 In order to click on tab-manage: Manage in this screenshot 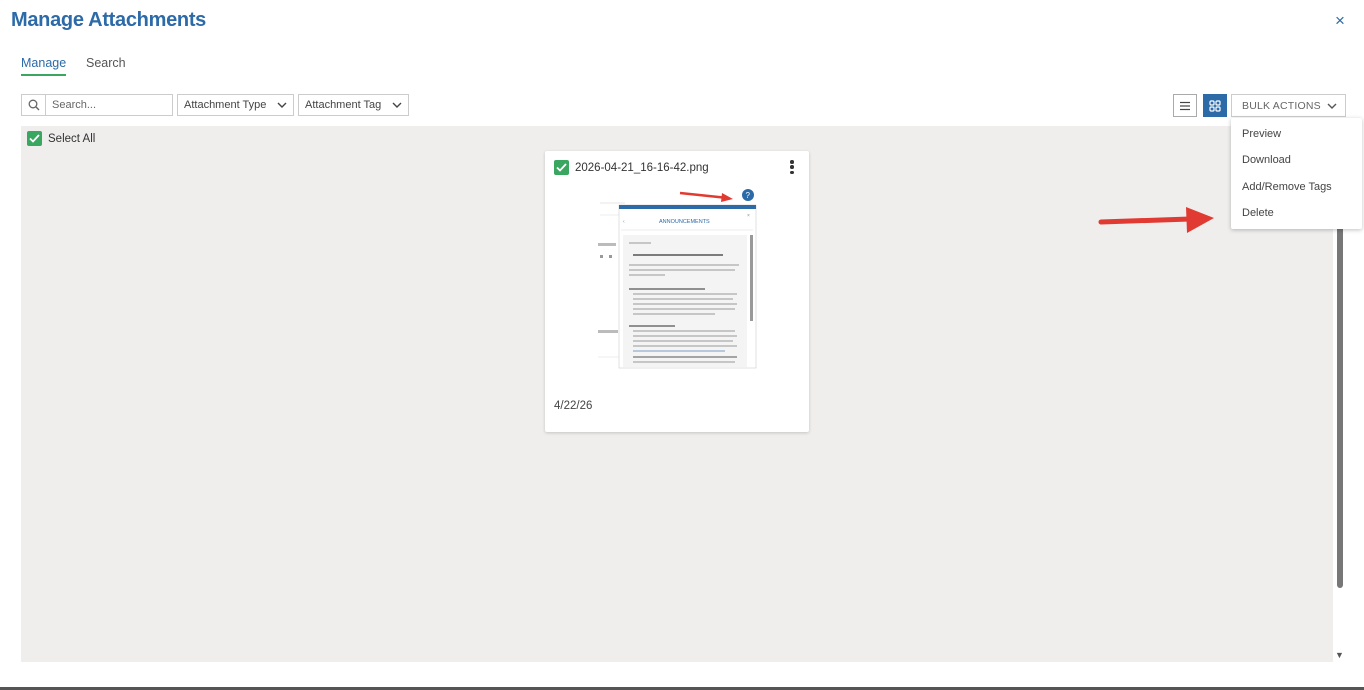, I will do `click(44, 66)`.